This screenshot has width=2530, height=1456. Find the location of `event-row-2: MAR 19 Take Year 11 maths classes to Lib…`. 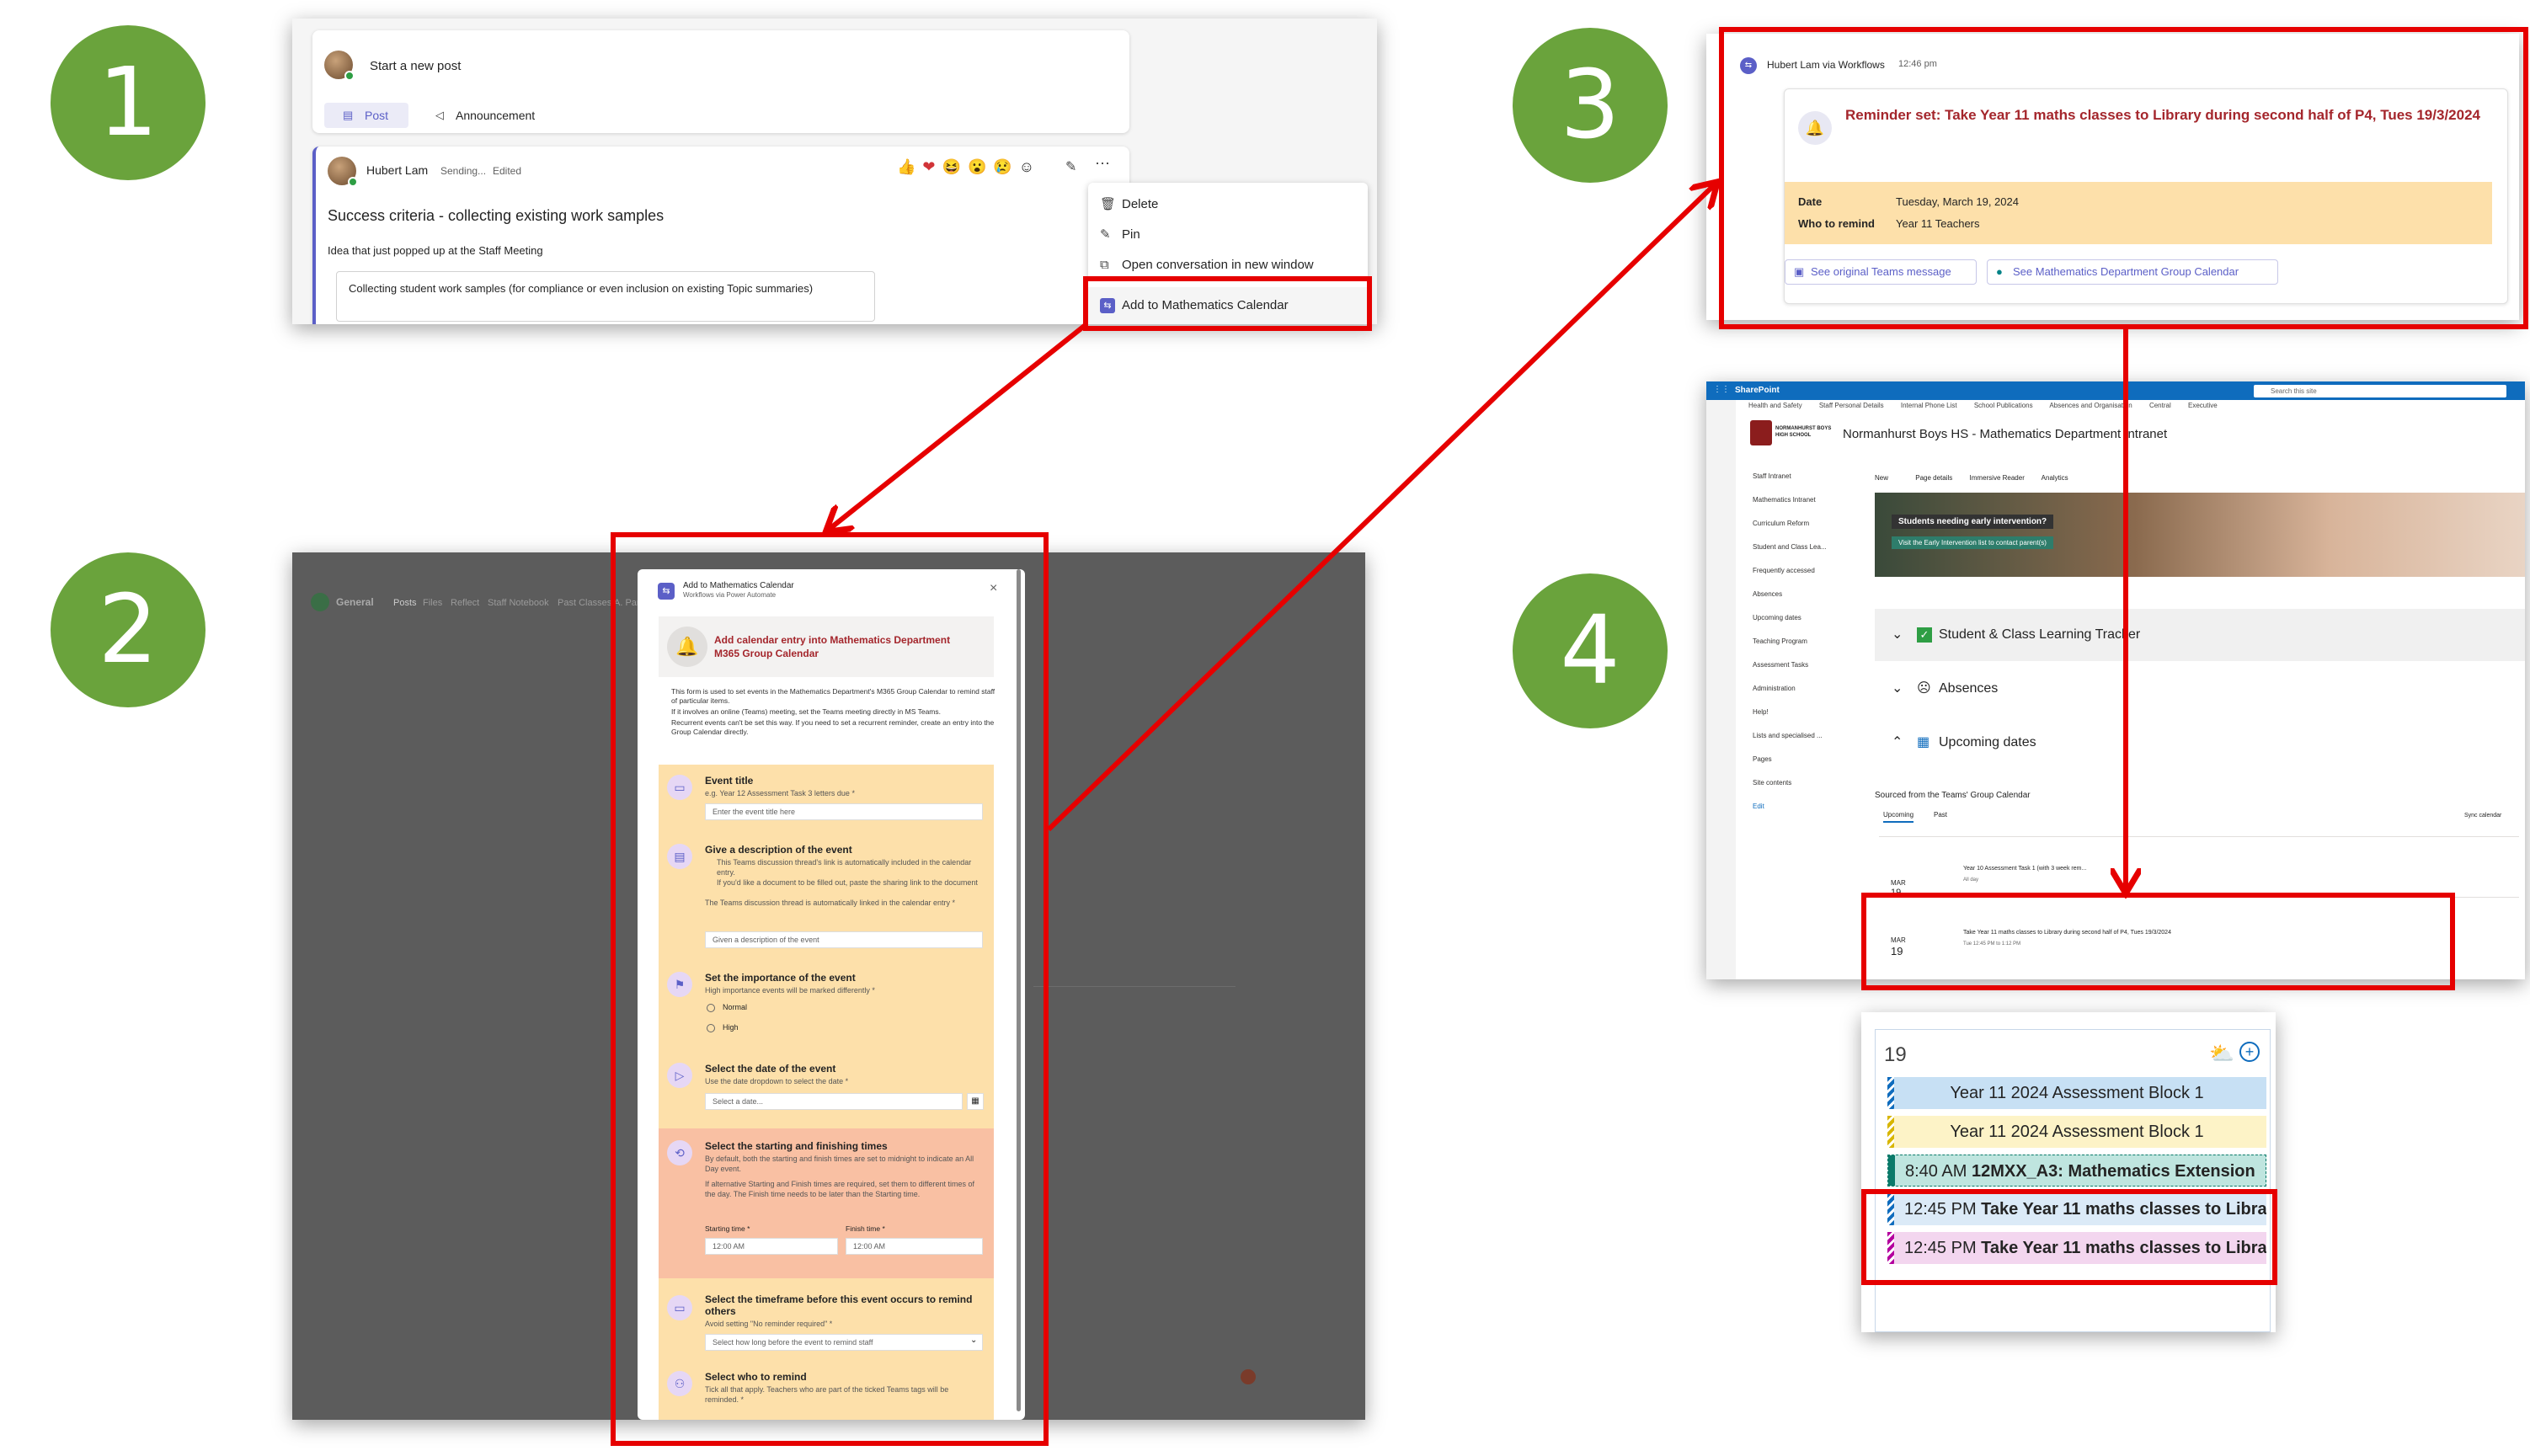

event-row-2: MAR 19 Take Year 11 maths classes to Lib… is located at coordinates (2199, 935).